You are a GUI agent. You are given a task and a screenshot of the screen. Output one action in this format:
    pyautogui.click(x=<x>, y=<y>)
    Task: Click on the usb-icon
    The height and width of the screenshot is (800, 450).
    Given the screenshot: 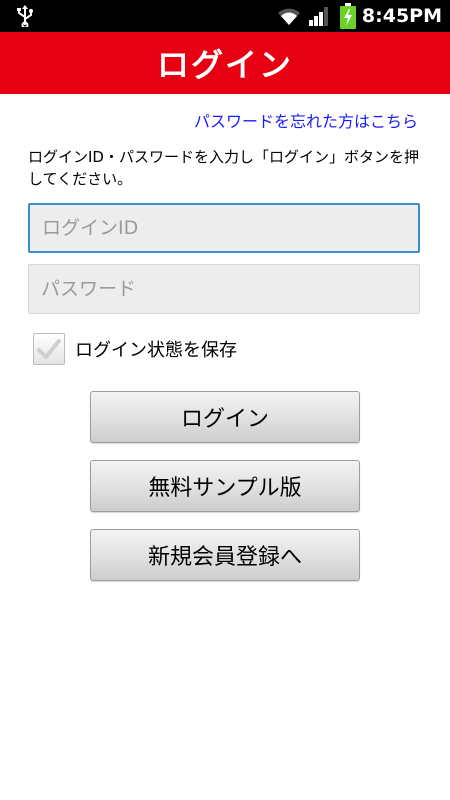 What is the action you would take?
    pyautogui.click(x=25, y=16)
    